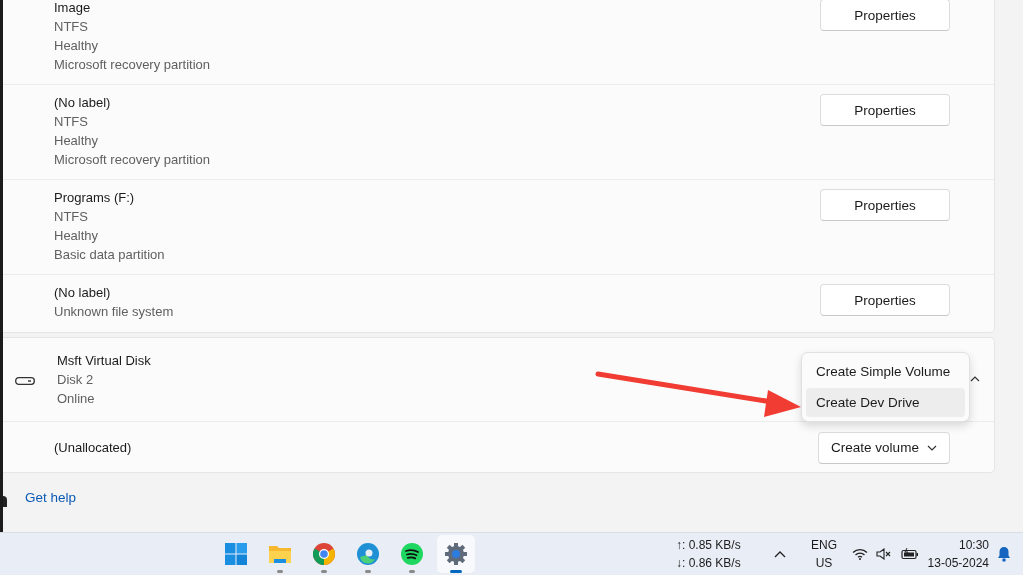  Describe the element at coordinates (51, 497) in the screenshot. I see `get-help-link: Get help` at that location.